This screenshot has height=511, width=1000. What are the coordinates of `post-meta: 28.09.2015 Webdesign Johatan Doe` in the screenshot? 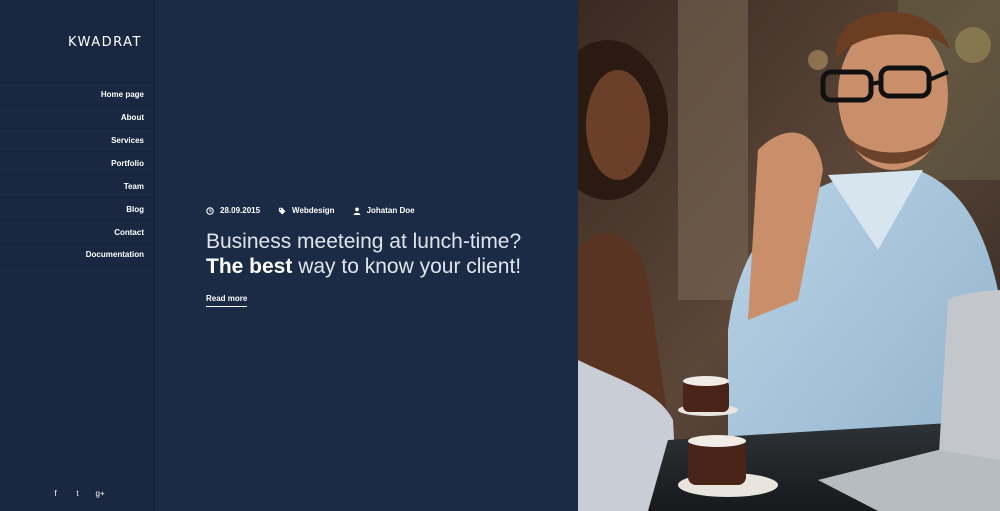 It's located at (310, 210).